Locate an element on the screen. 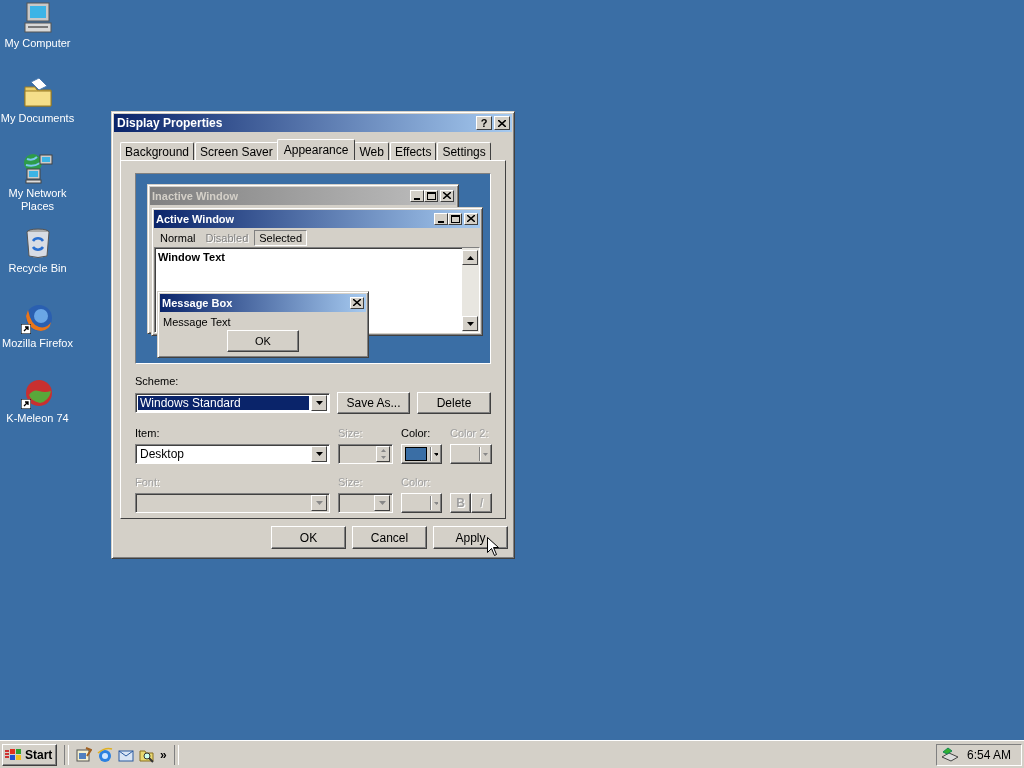 Image resolution: width=1024 pixels, height=768 pixels. dialog-button: Cancel is located at coordinates (389, 537).